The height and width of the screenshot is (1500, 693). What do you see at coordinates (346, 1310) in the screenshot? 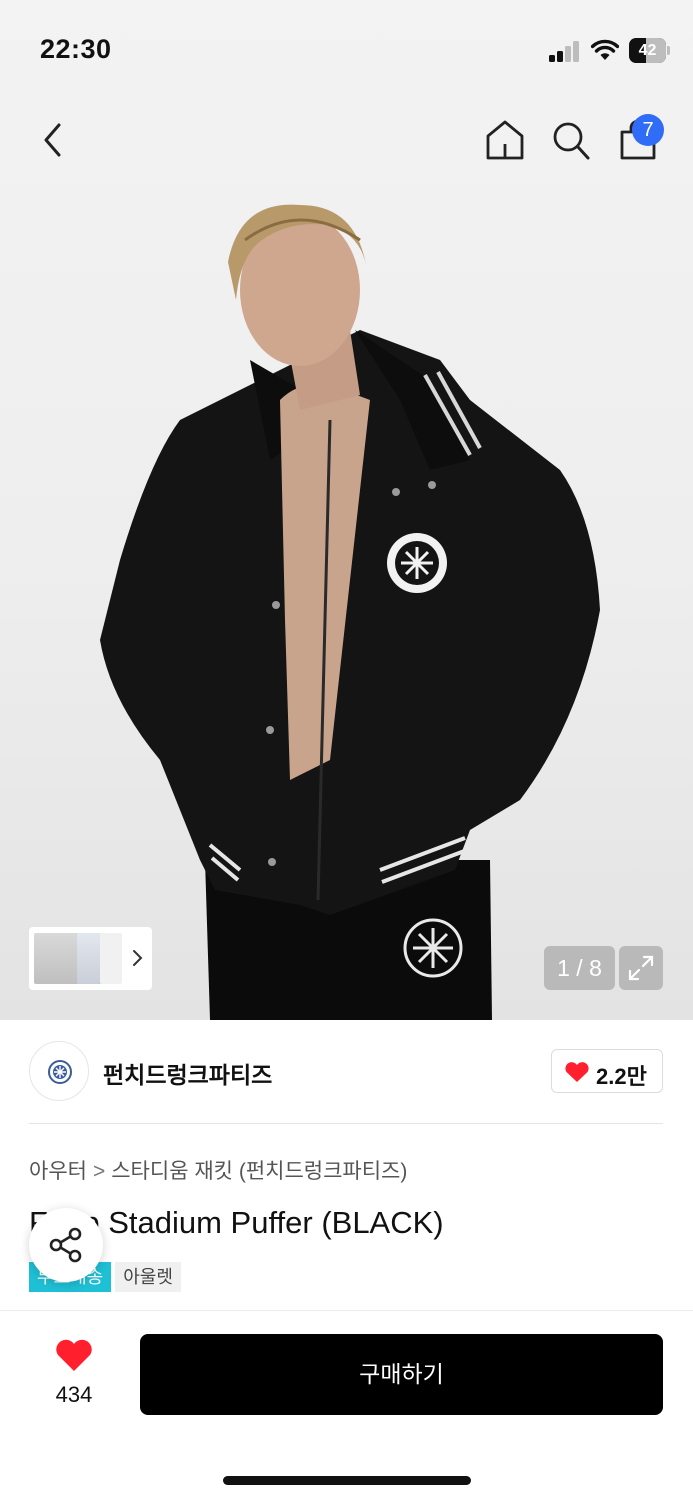
I see `bottom-bar-divider` at bounding box center [346, 1310].